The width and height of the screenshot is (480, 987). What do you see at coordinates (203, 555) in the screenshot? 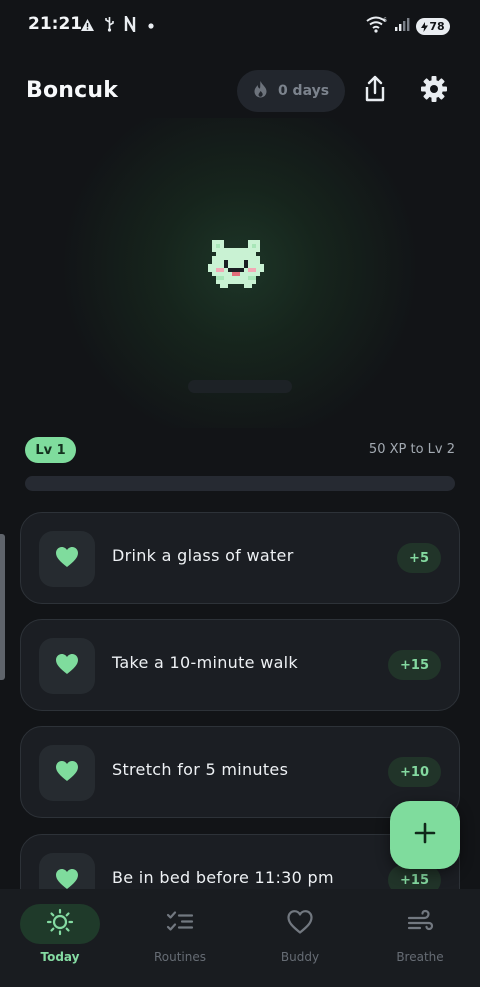
I see `task-label: Drink a glass of water` at bounding box center [203, 555].